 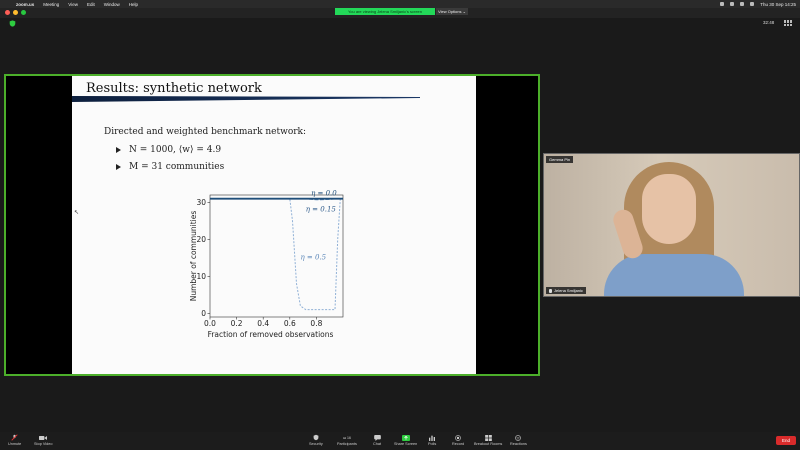 What do you see at coordinates (321, 210) in the screenshot?
I see `series-annotation: η = 0.15` at bounding box center [321, 210].